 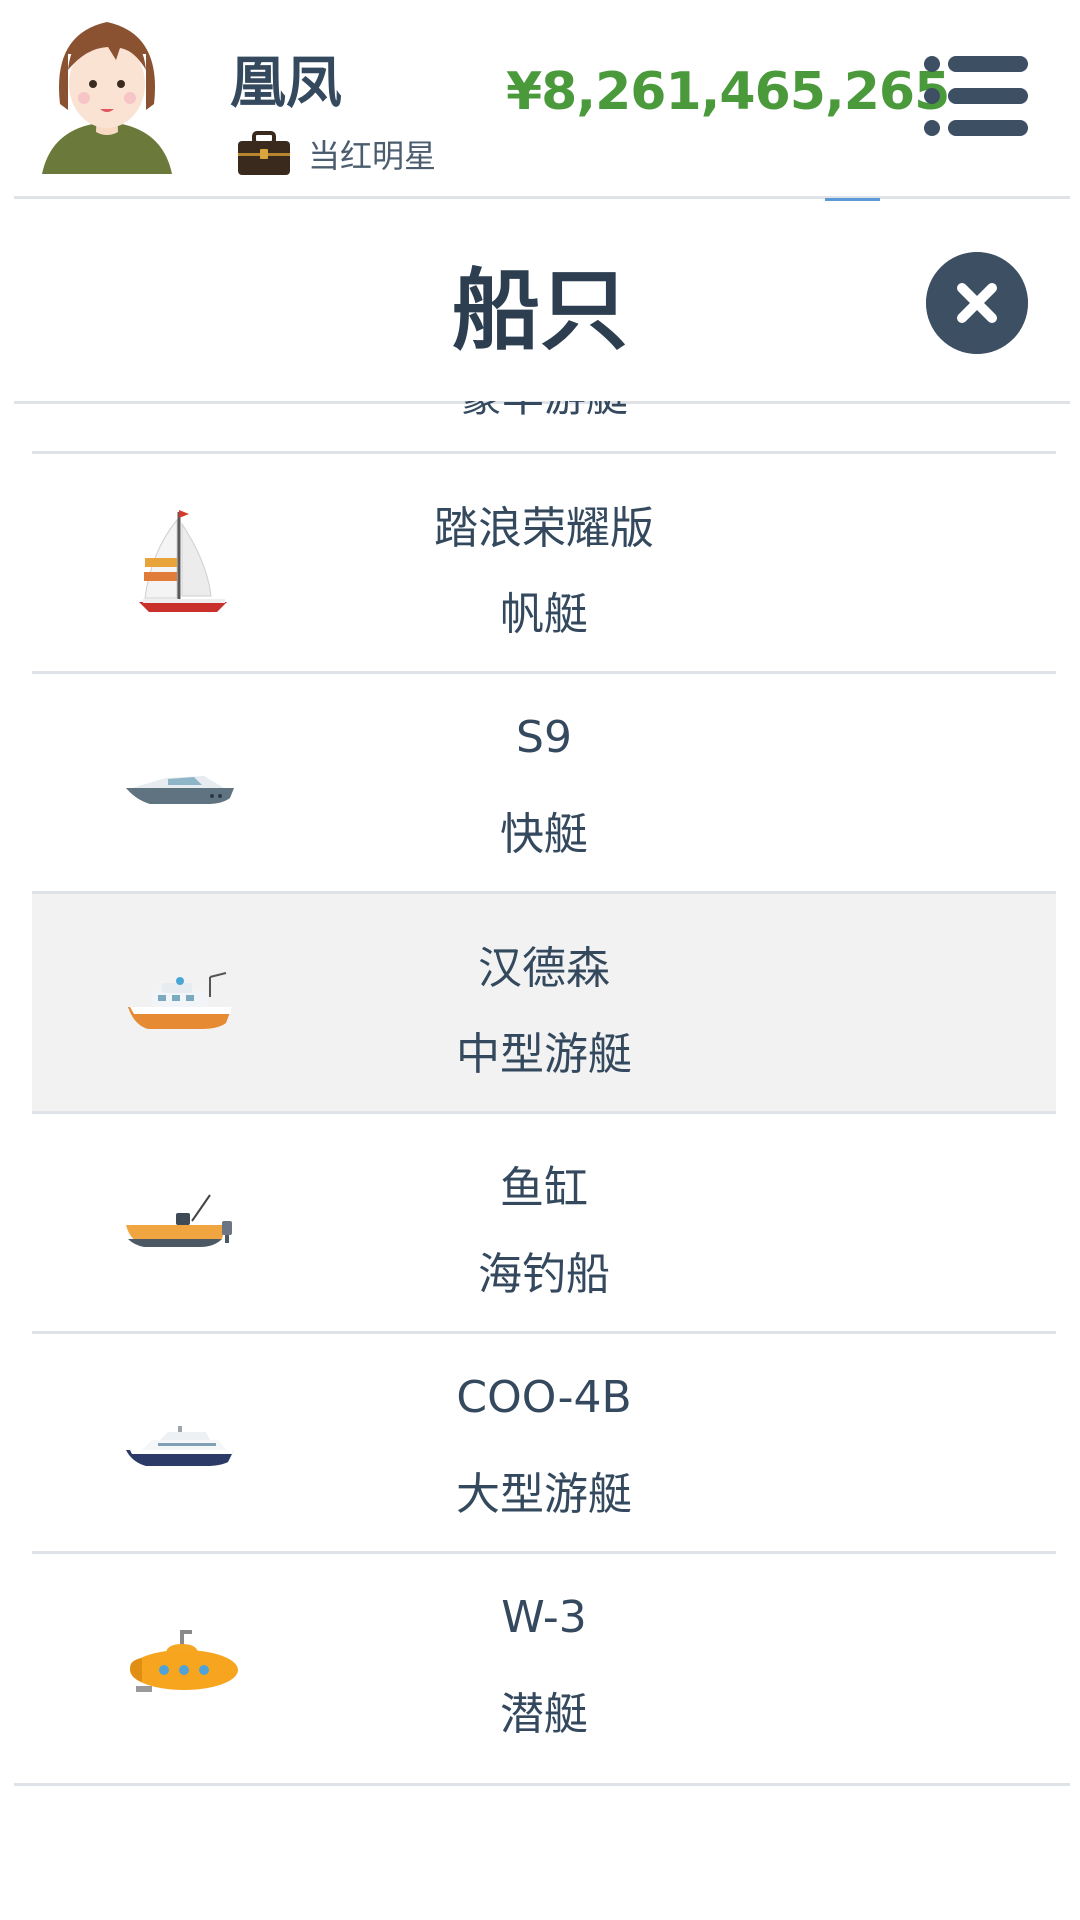 I want to click on briefcase-icon, so click(x=264, y=153).